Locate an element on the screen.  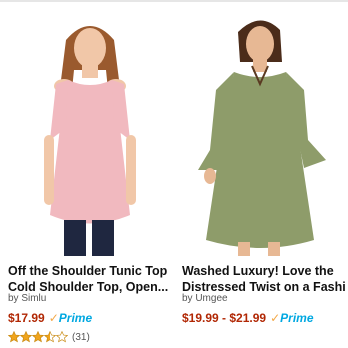
product-brand-1: by Simlu is located at coordinates (27, 298).